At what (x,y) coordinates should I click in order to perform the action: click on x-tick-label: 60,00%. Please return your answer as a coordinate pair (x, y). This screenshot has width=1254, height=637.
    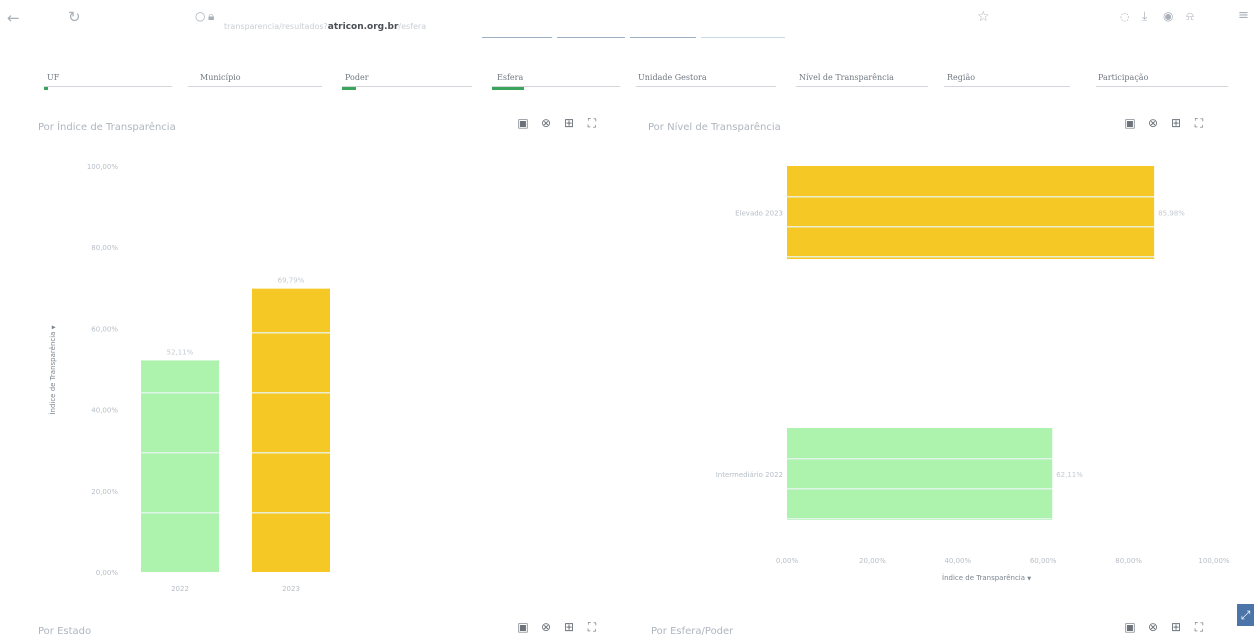
    Looking at the image, I should click on (1043, 561).